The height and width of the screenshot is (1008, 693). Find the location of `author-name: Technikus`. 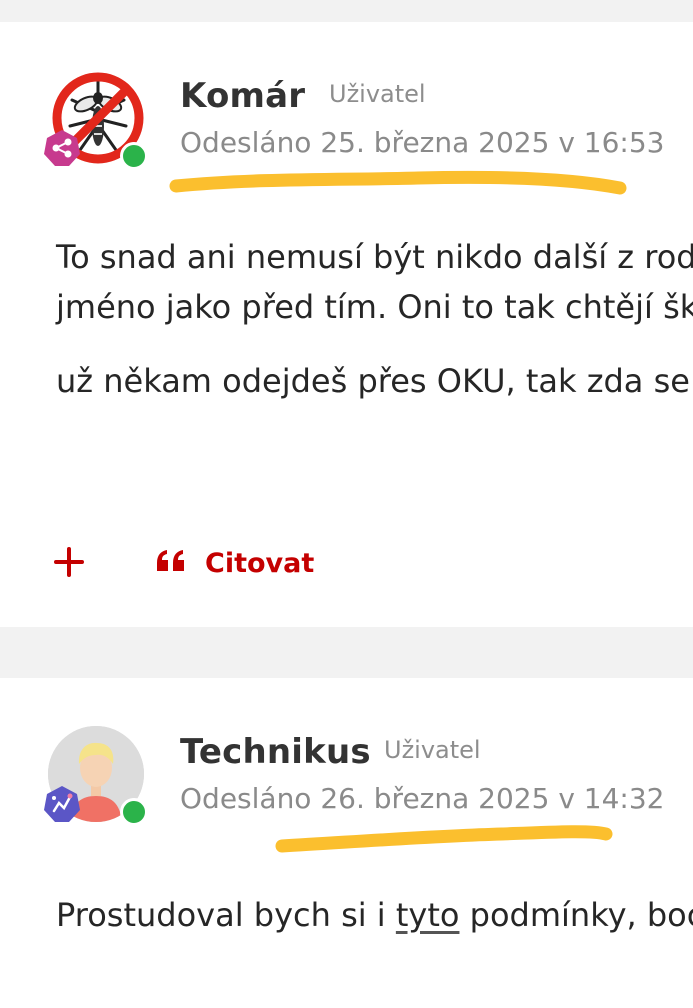

author-name: Technikus is located at coordinates (275, 752).